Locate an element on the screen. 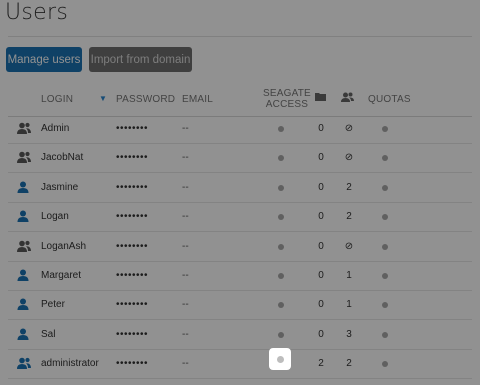 This screenshot has height=385, width=480. table-row: administrator •••••••• -- 2 2 is located at coordinates (240, 364).